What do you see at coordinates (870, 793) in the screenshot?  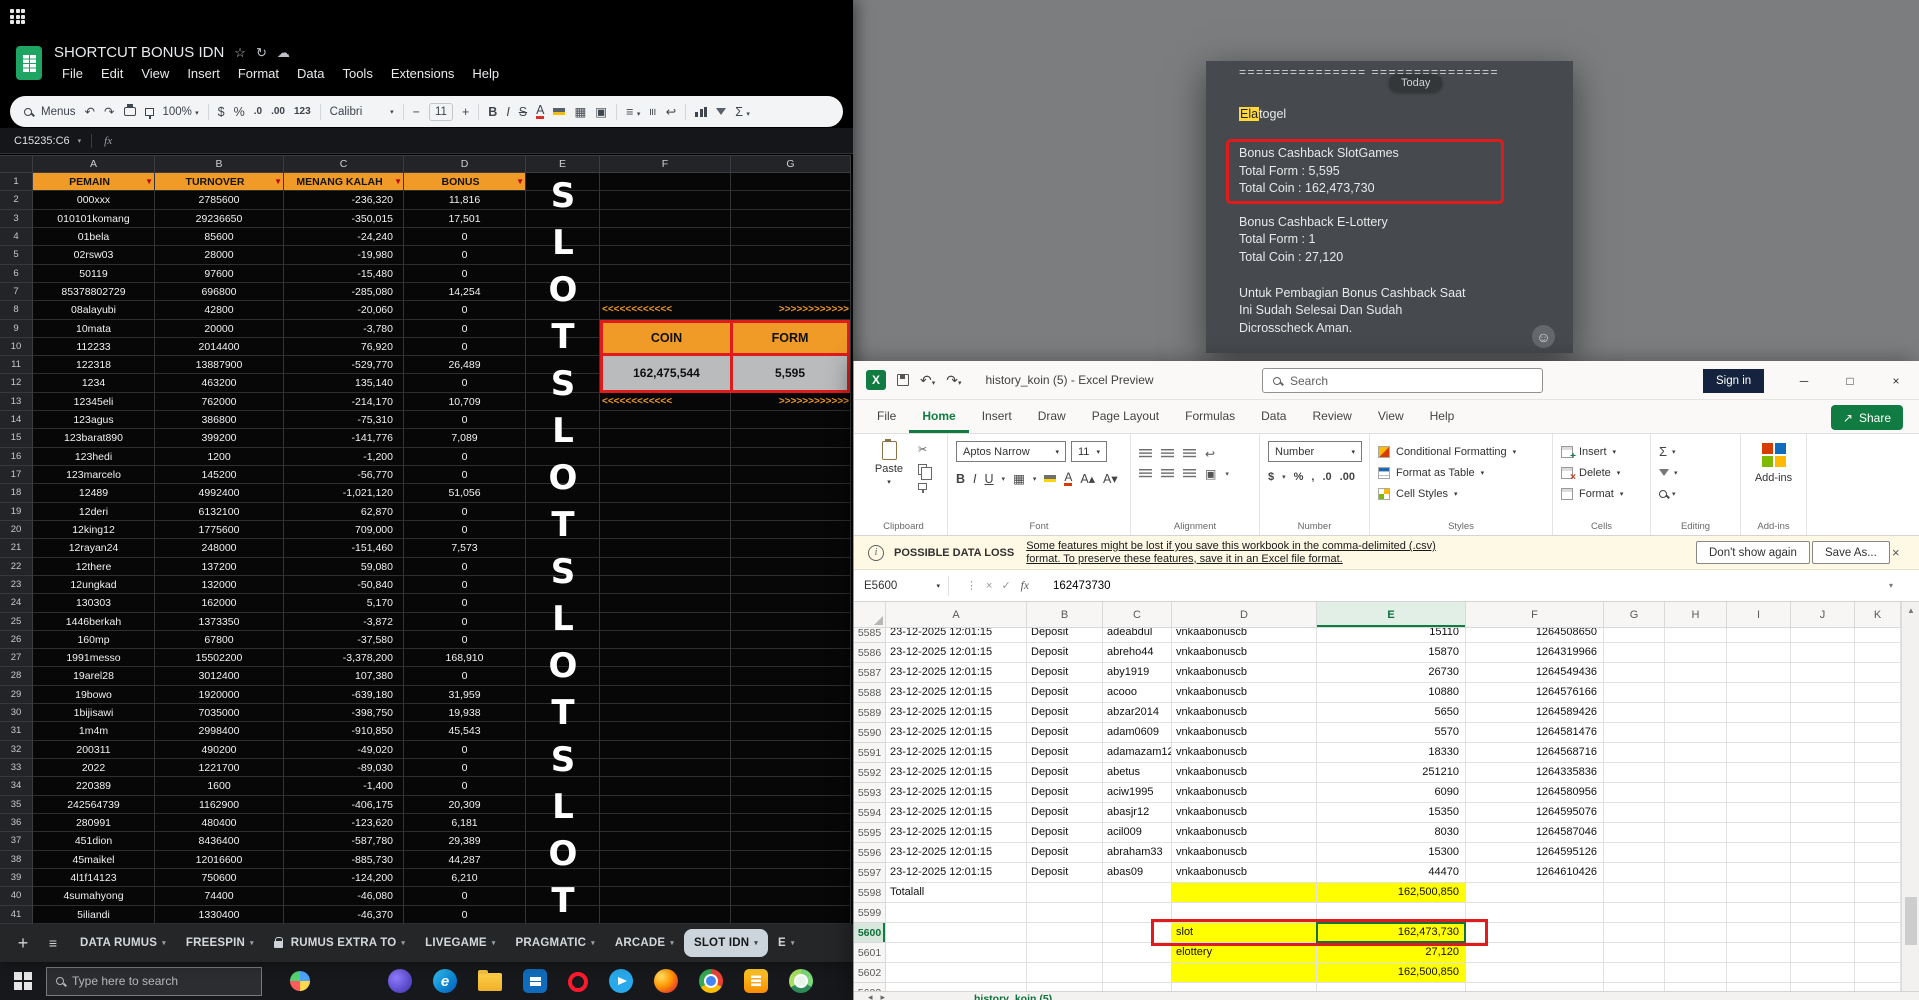 I see `row-number: 5593` at bounding box center [870, 793].